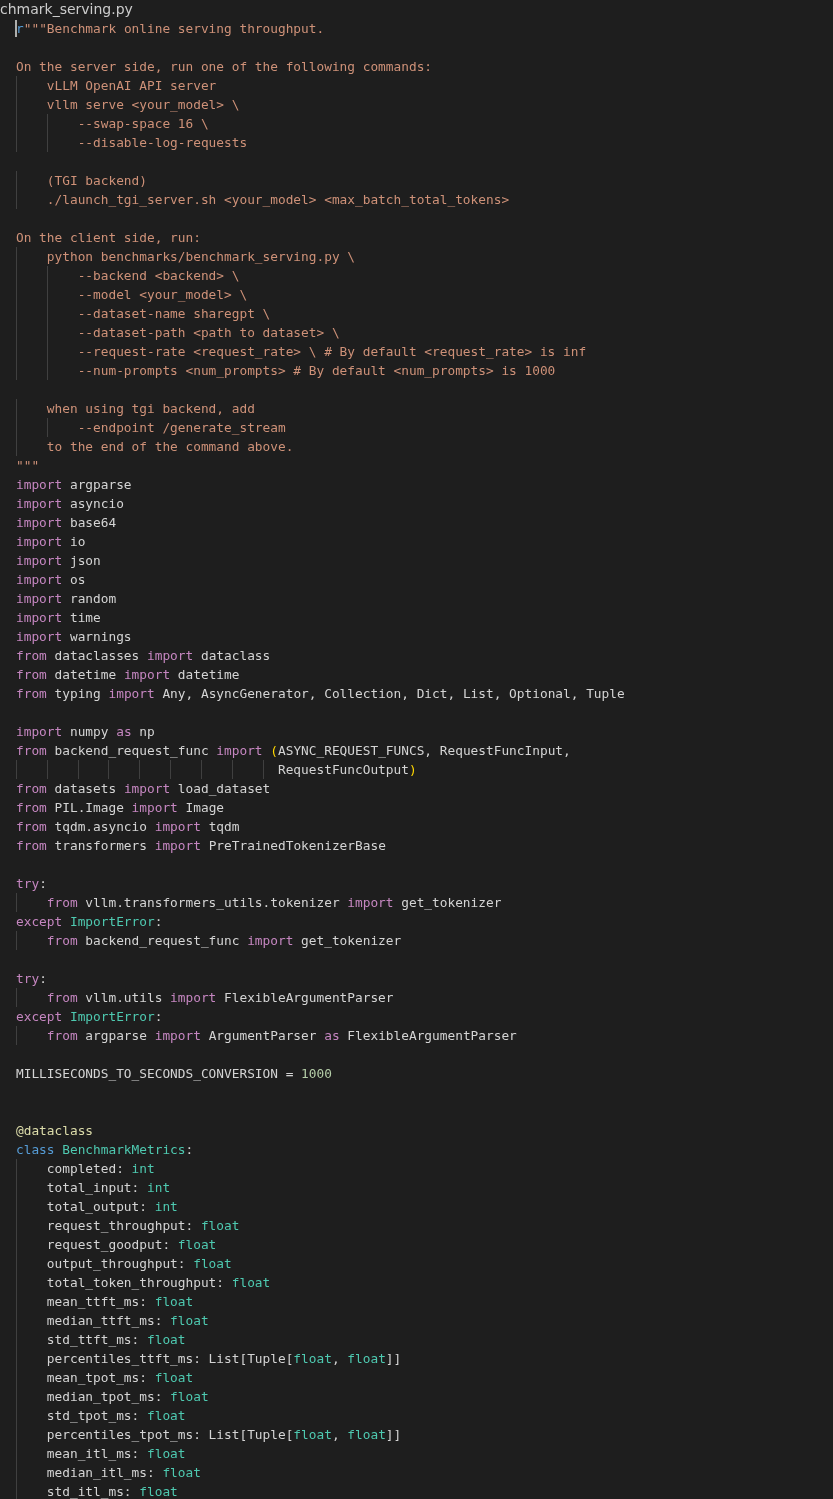 The image size is (833, 1499). Describe the element at coordinates (16, 28) in the screenshot. I see `text-cursor` at that location.